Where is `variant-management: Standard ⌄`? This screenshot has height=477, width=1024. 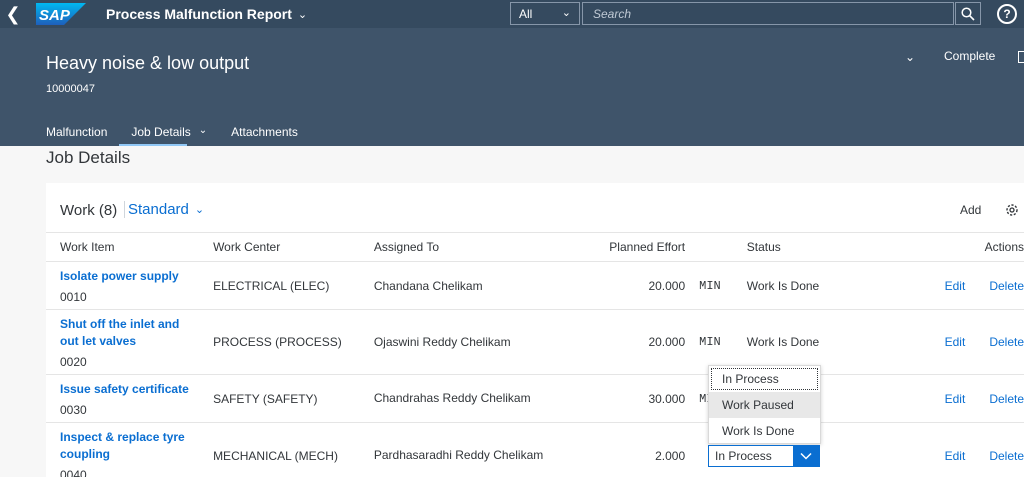
variant-management: Standard ⌄ is located at coordinates (164, 209).